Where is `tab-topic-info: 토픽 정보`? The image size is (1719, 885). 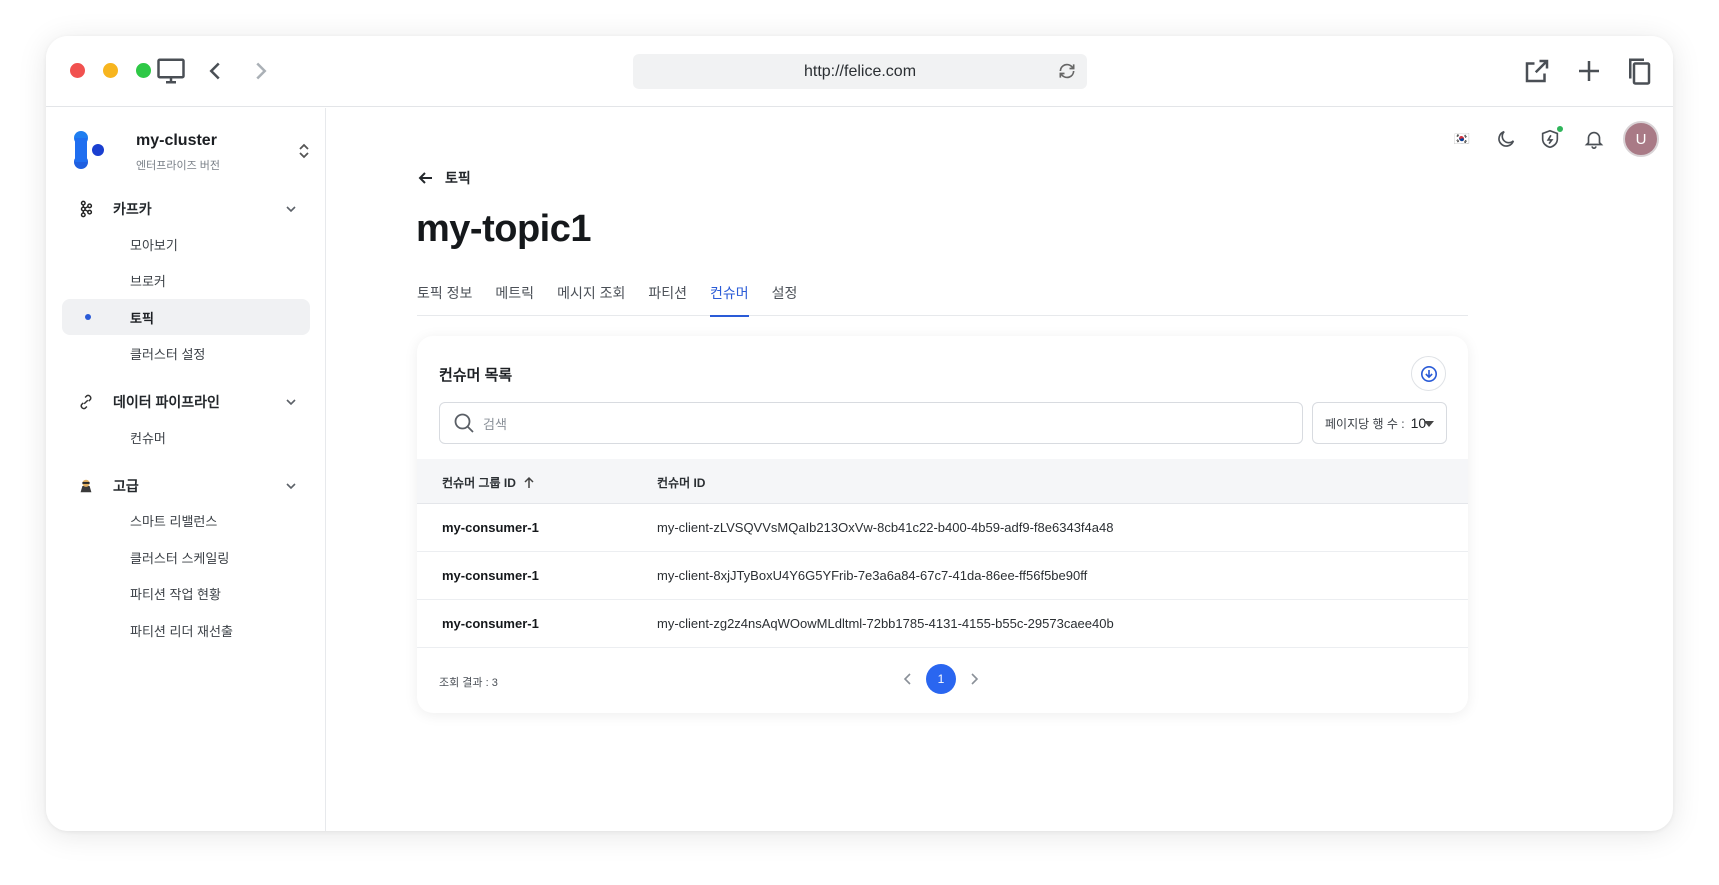
tab-topic-info: 토픽 정보 is located at coordinates (444, 298).